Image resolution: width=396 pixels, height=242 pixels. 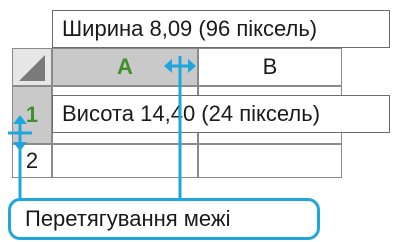 What do you see at coordinates (32, 161) in the screenshot?
I see `row-header-2: 2` at bounding box center [32, 161].